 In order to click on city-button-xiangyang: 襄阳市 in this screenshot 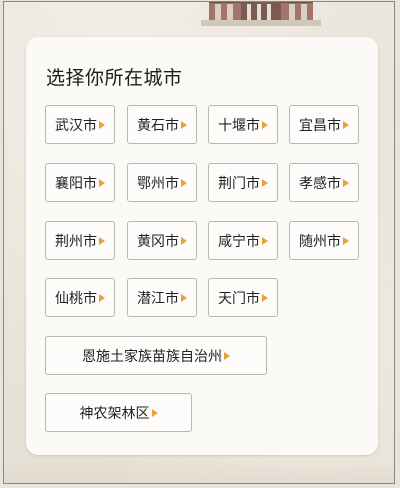, I will do `click(80, 182)`.